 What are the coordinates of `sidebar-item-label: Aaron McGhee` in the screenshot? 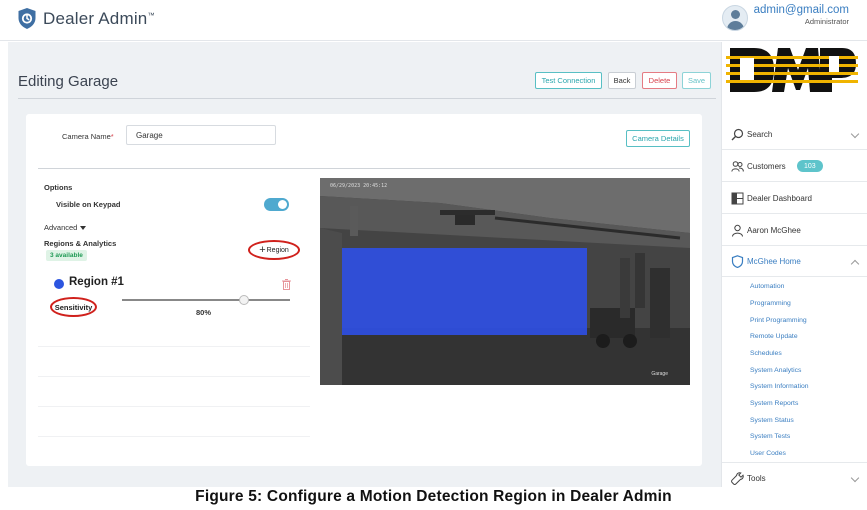 It's located at (774, 230).